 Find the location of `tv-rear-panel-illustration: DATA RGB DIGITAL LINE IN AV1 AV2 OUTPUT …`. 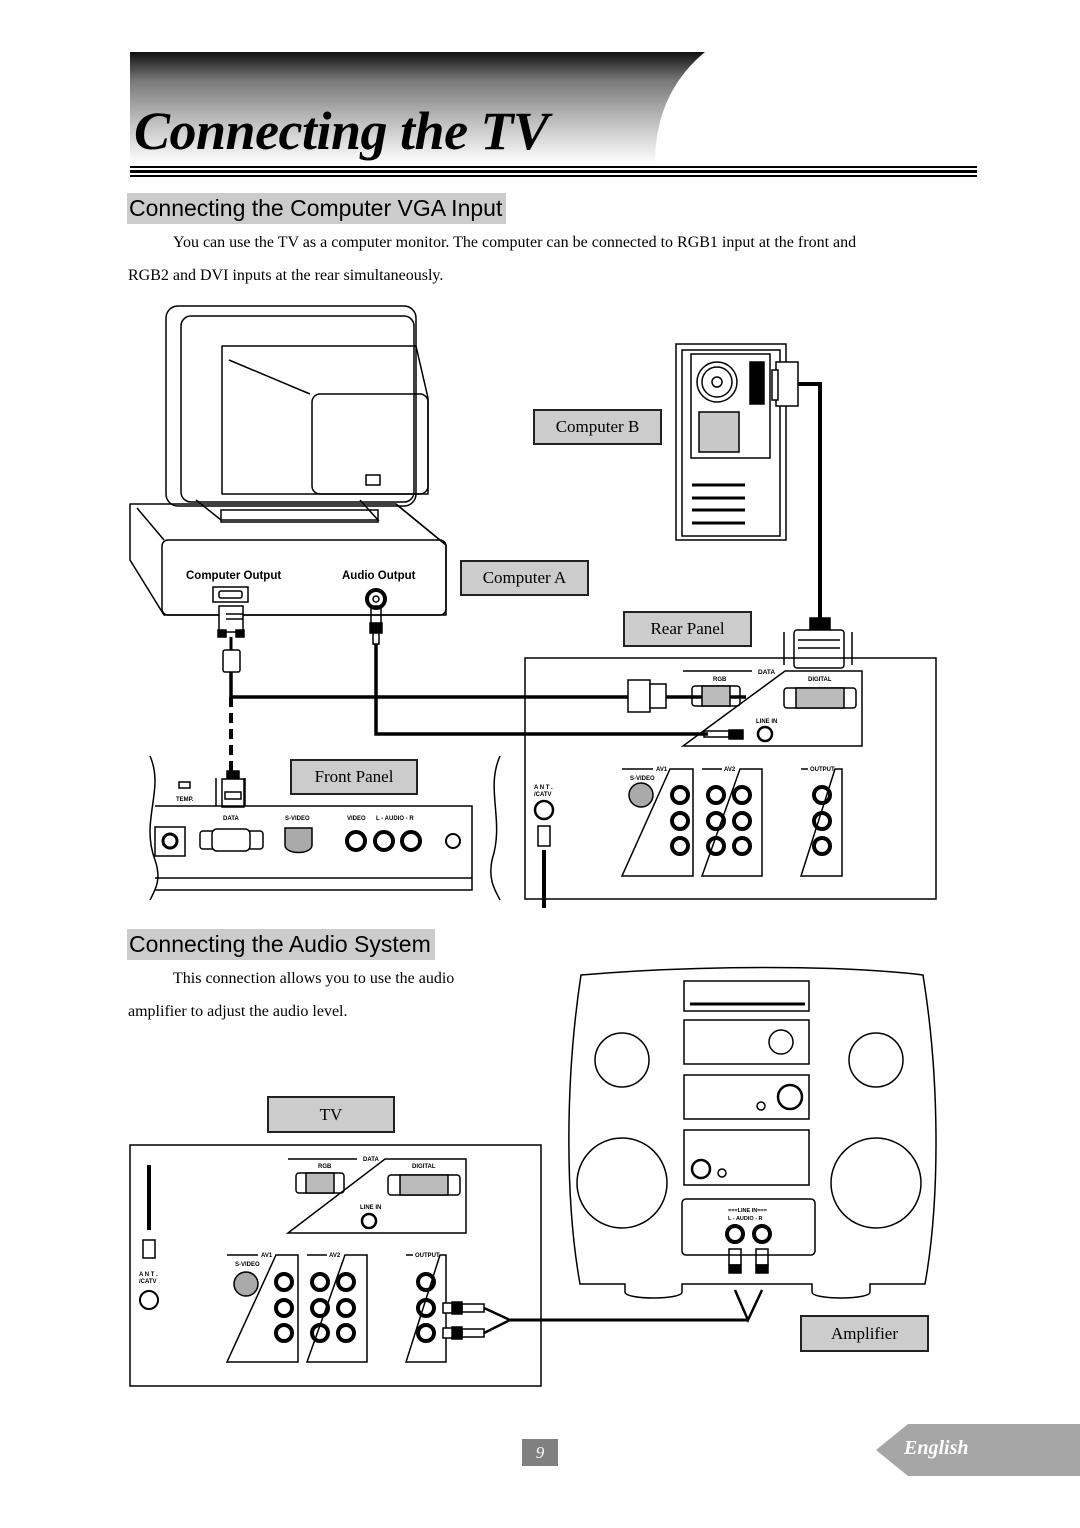

tv-rear-panel-illustration: DATA RGB DIGITAL LINE IN AV1 AV2 OUTPUT … is located at coordinates (438, 1265).